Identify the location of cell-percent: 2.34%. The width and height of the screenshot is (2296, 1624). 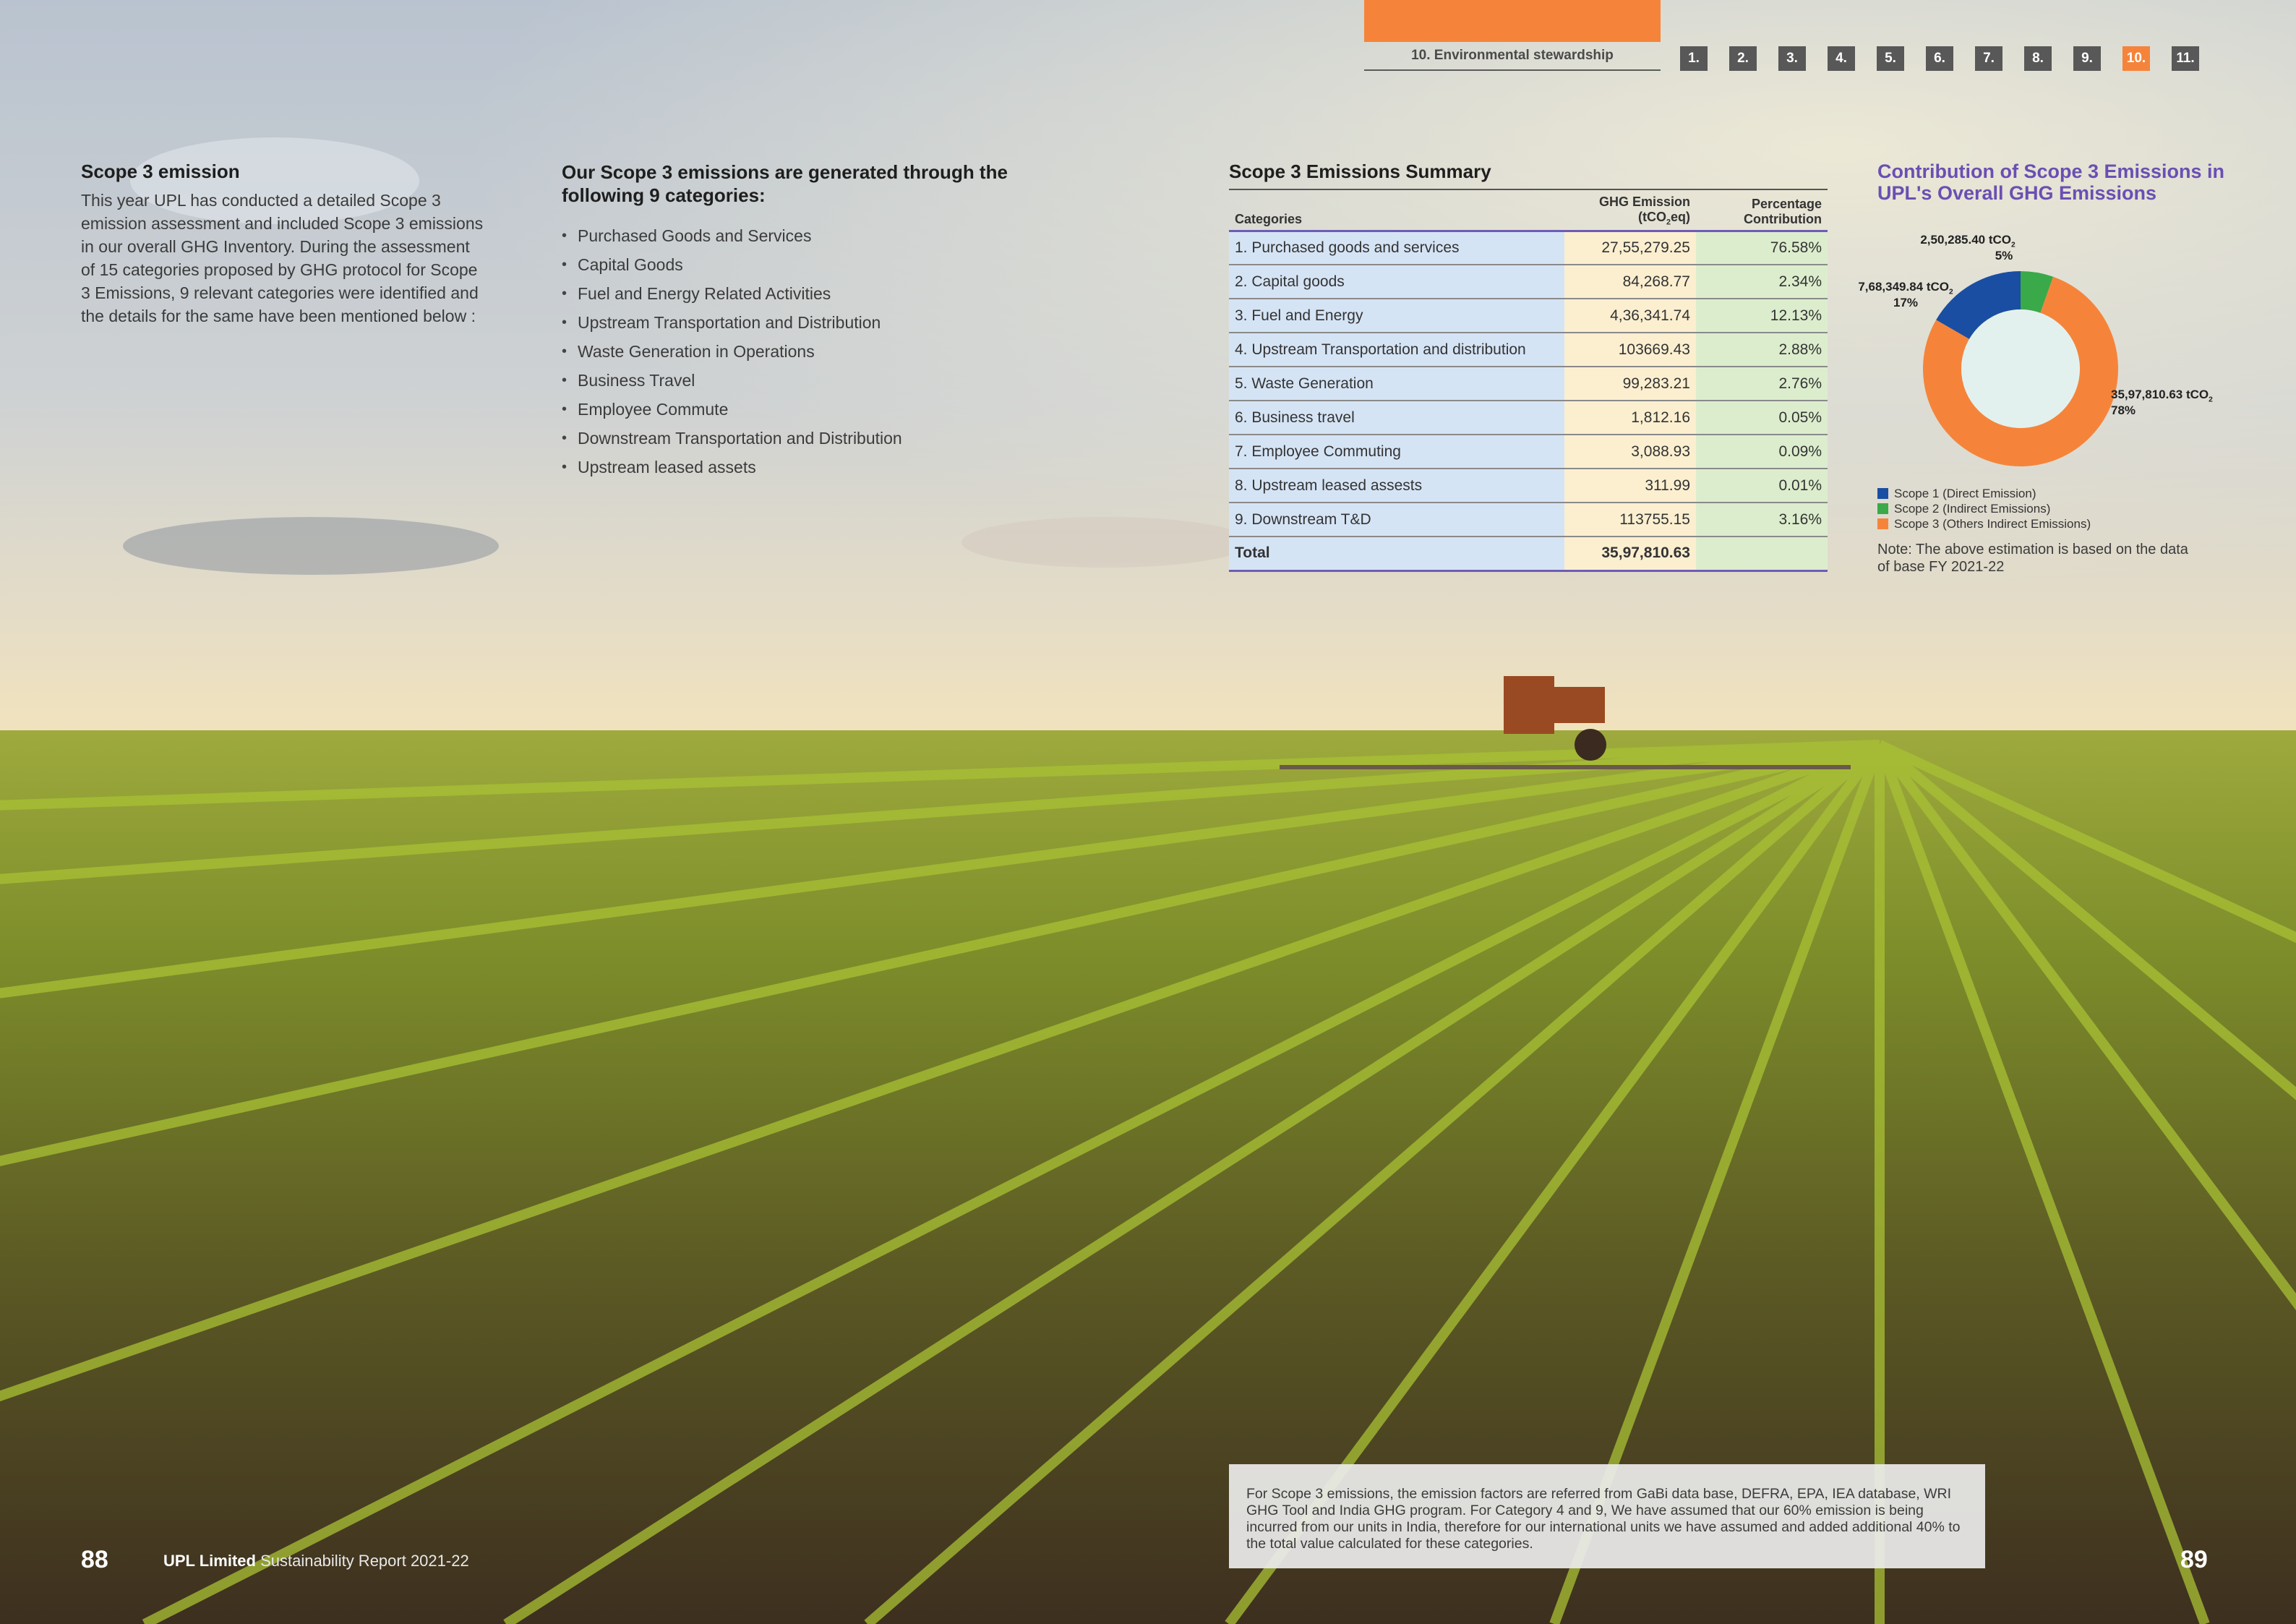
(1762, 282).